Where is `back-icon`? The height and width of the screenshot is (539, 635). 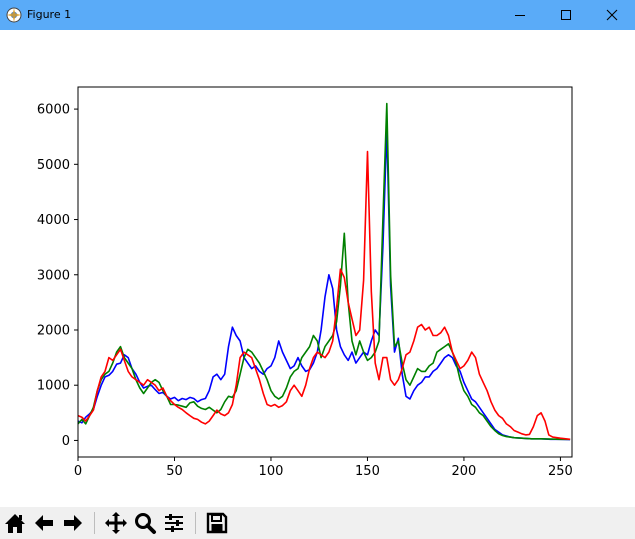
back-icon is located at coordinates (44, 523).